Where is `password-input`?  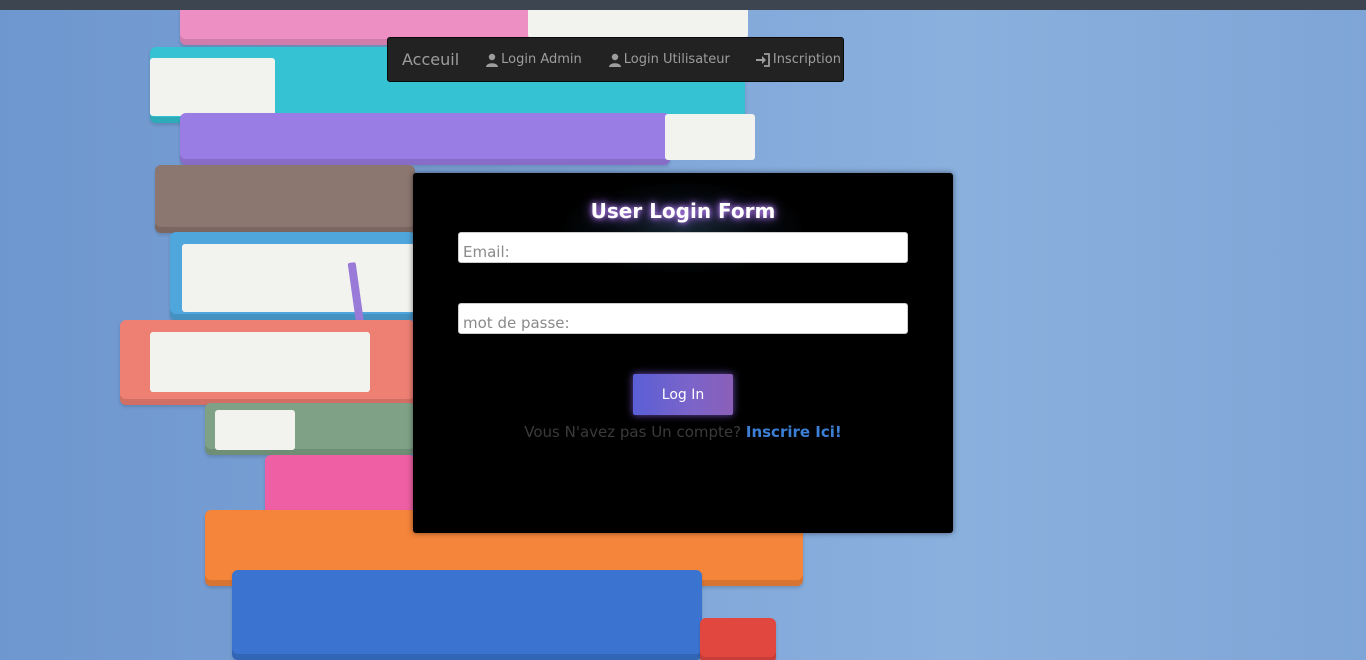
password-input is located at coordinates (683, 318).